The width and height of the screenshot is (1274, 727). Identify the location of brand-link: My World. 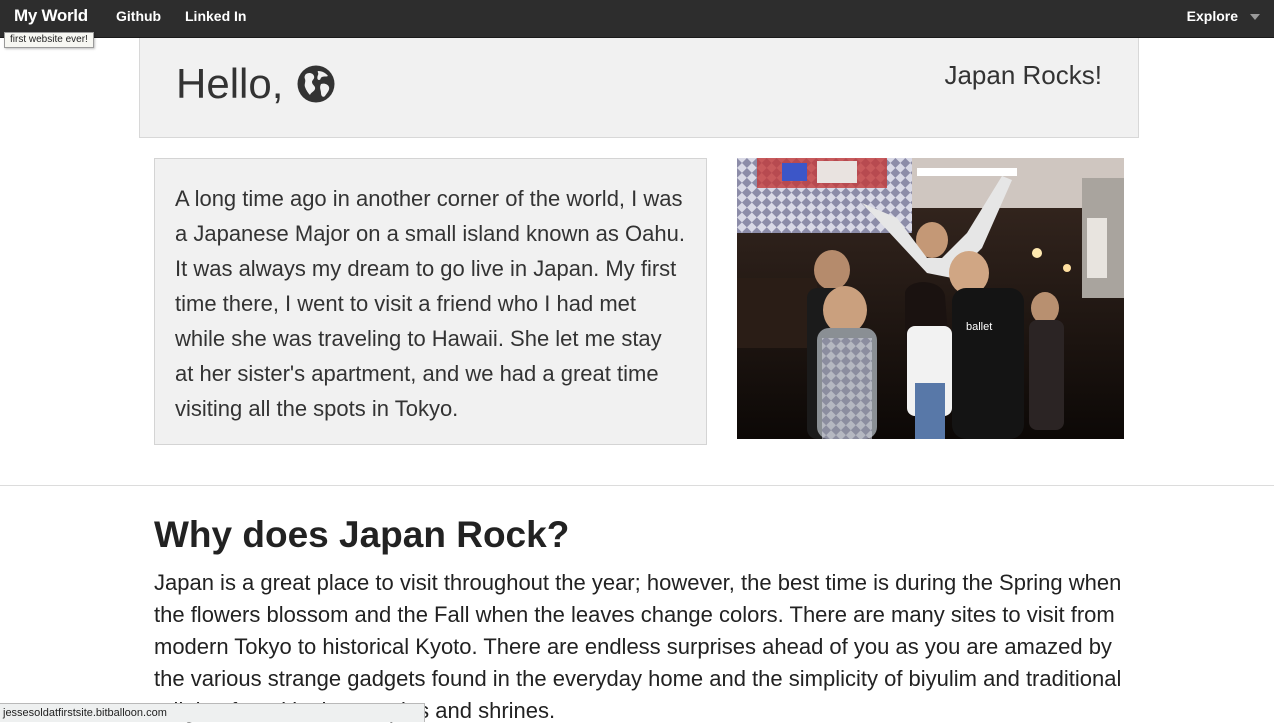
(51, 16).